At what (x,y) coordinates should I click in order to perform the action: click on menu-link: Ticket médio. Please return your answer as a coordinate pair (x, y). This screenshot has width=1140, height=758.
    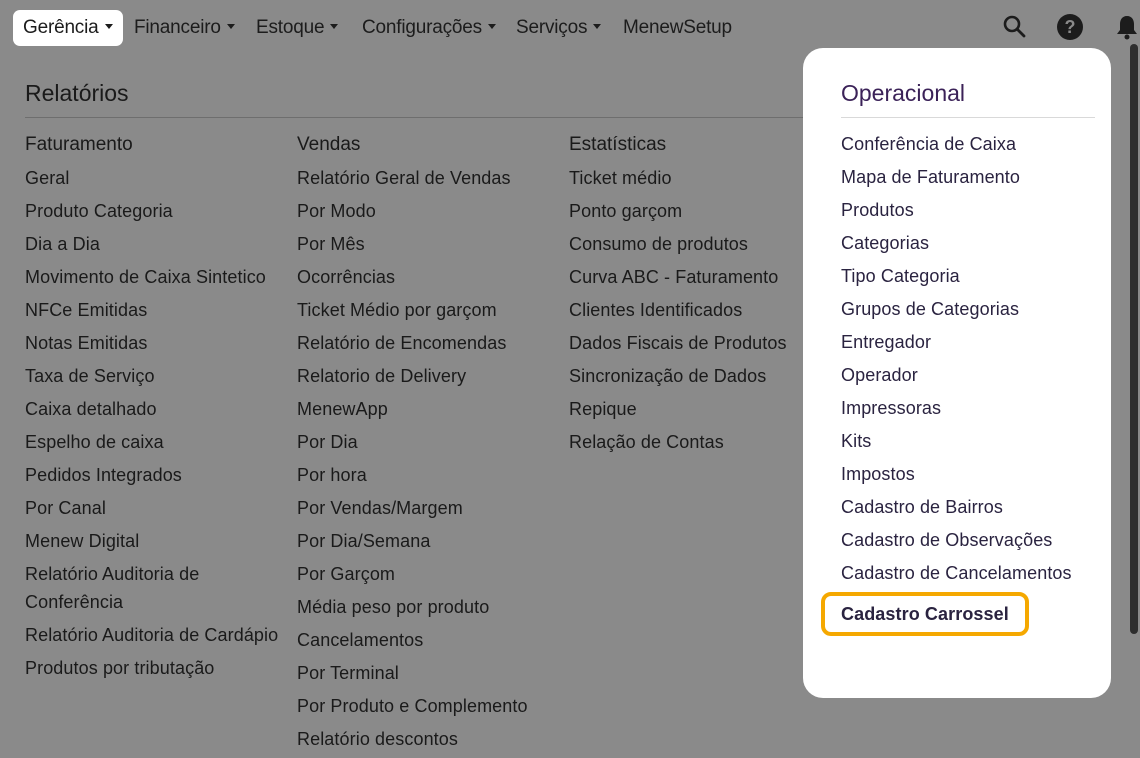
    Looking at the image, I should click on (701, 178).